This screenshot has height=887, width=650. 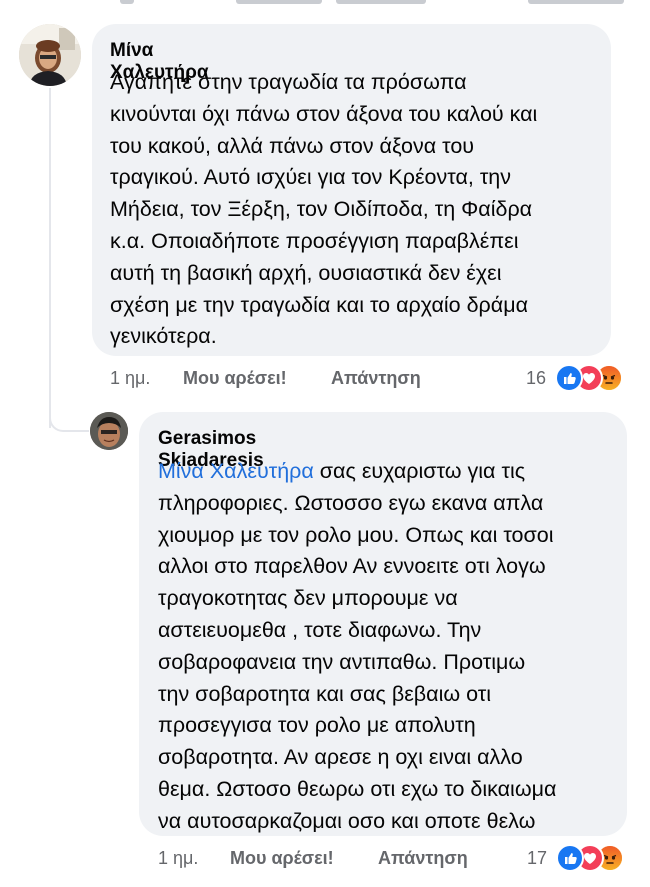 What do you see at coordinates (236, 471) in the screenshot?
I see `mention-link: Μίνα Χαλευτήρα` at bounding box center [236, 471].